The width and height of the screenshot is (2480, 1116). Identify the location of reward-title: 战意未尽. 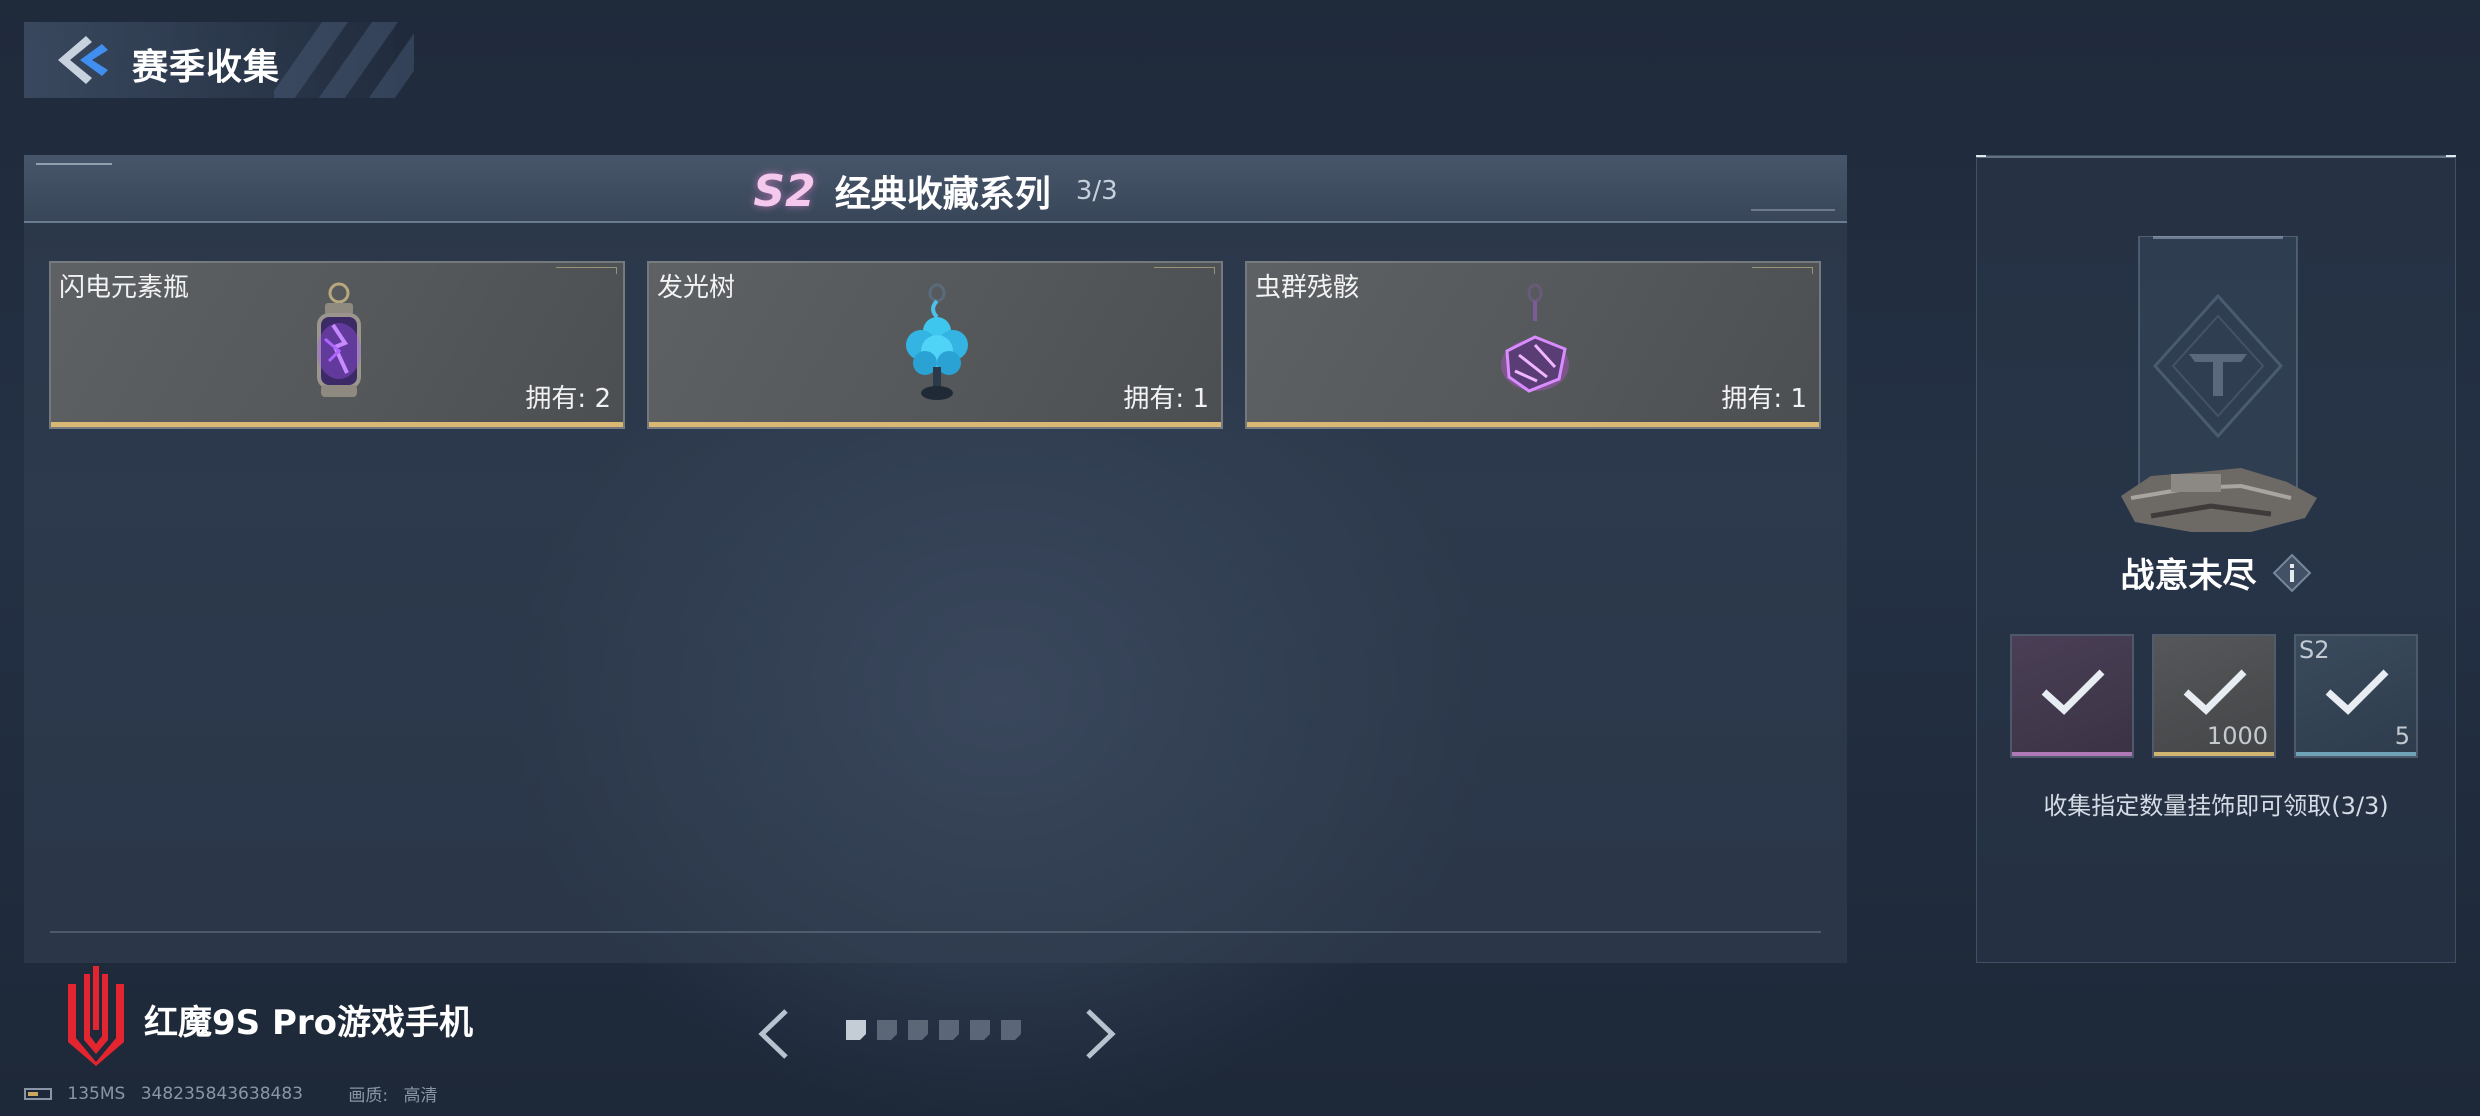
(2216, 572).